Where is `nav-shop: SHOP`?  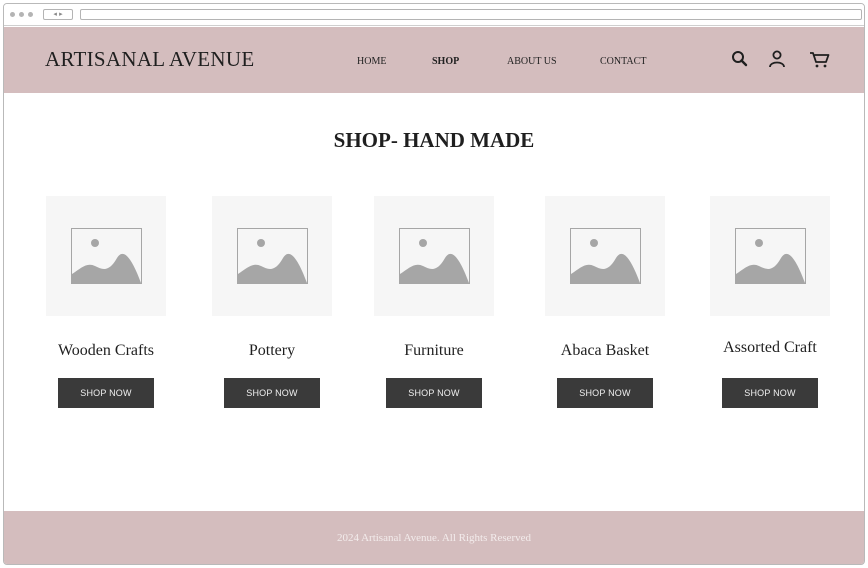 nav-shop: SHOP is located at coordinates (445, 61).